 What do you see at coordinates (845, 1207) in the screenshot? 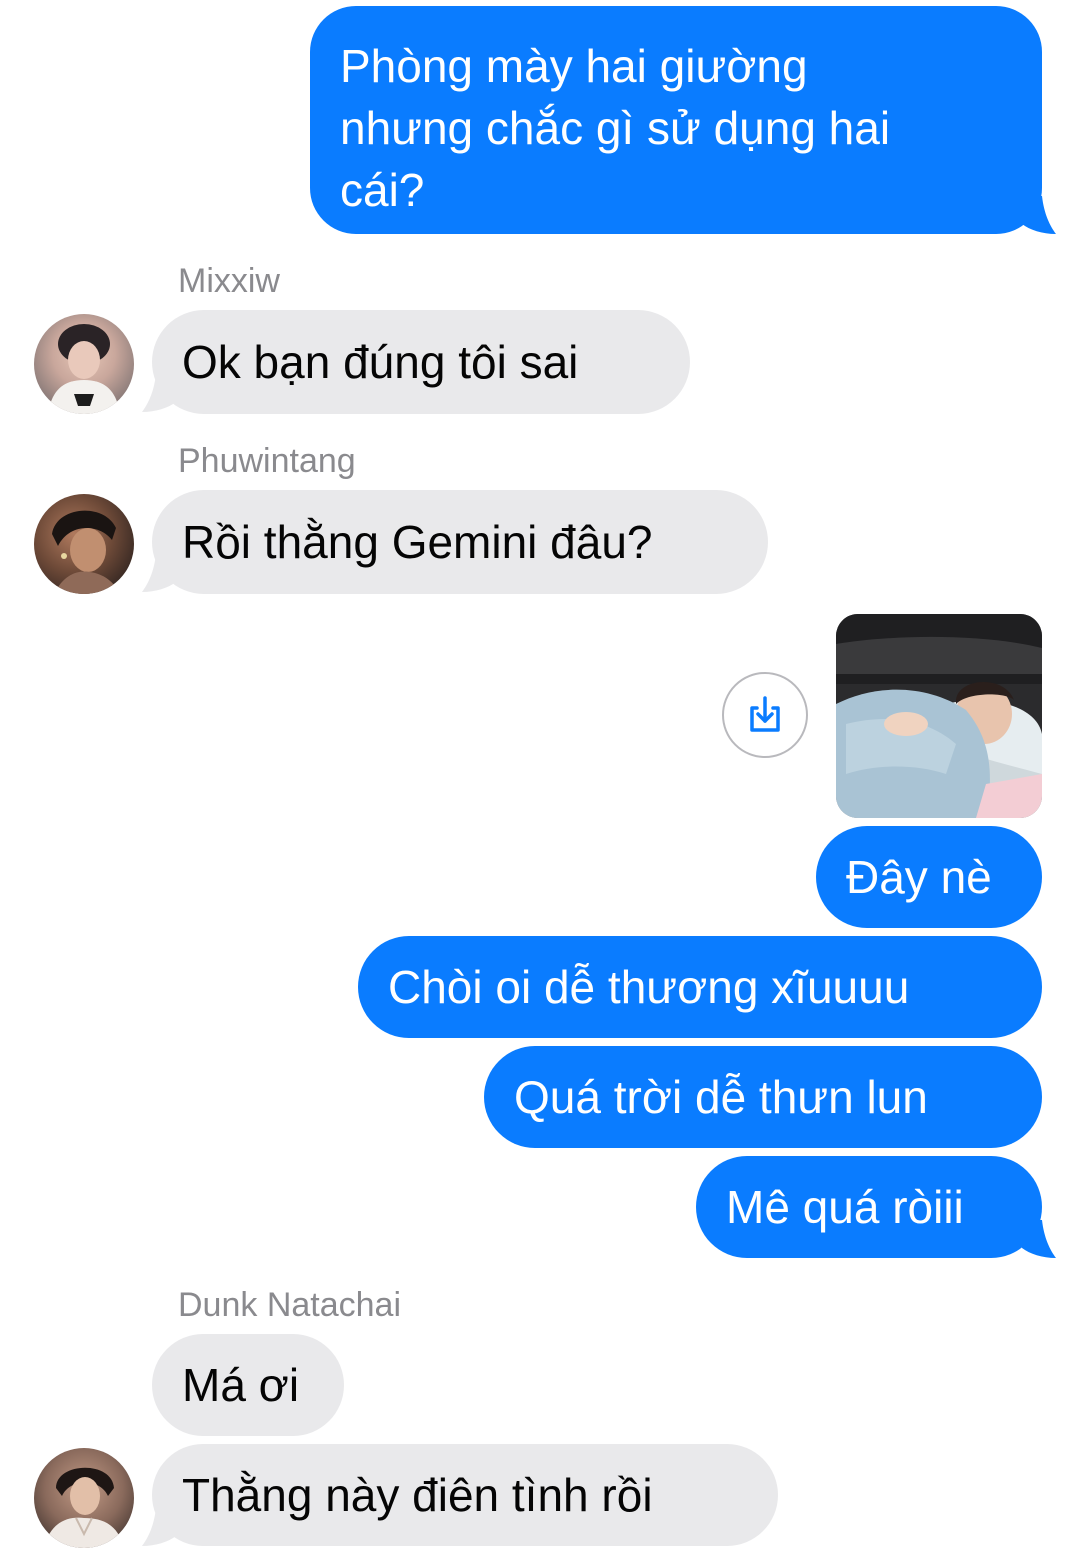
I see `message-text: Mê quá ròiii` at bounding box center [845, 1207].